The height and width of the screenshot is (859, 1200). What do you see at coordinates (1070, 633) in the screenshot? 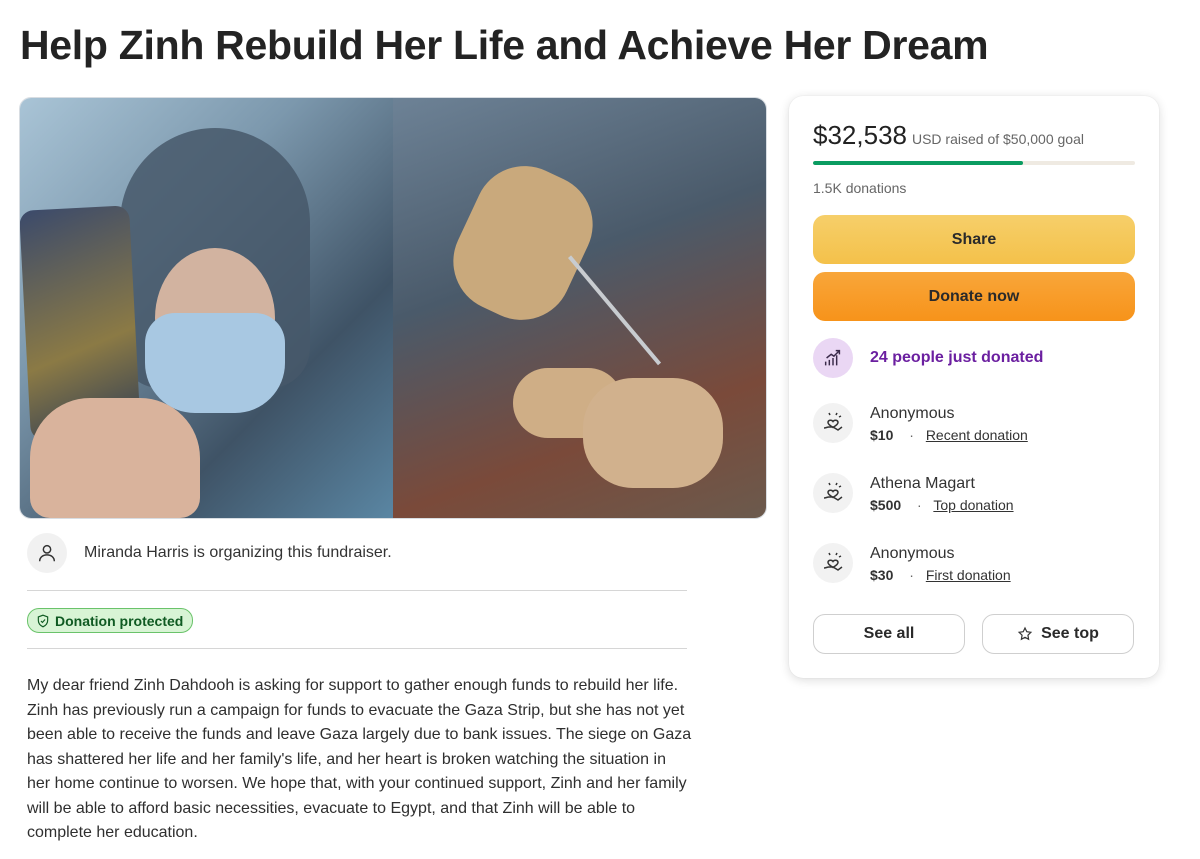
I see `see-top-label: See top` at bounding box center [1070, 633].